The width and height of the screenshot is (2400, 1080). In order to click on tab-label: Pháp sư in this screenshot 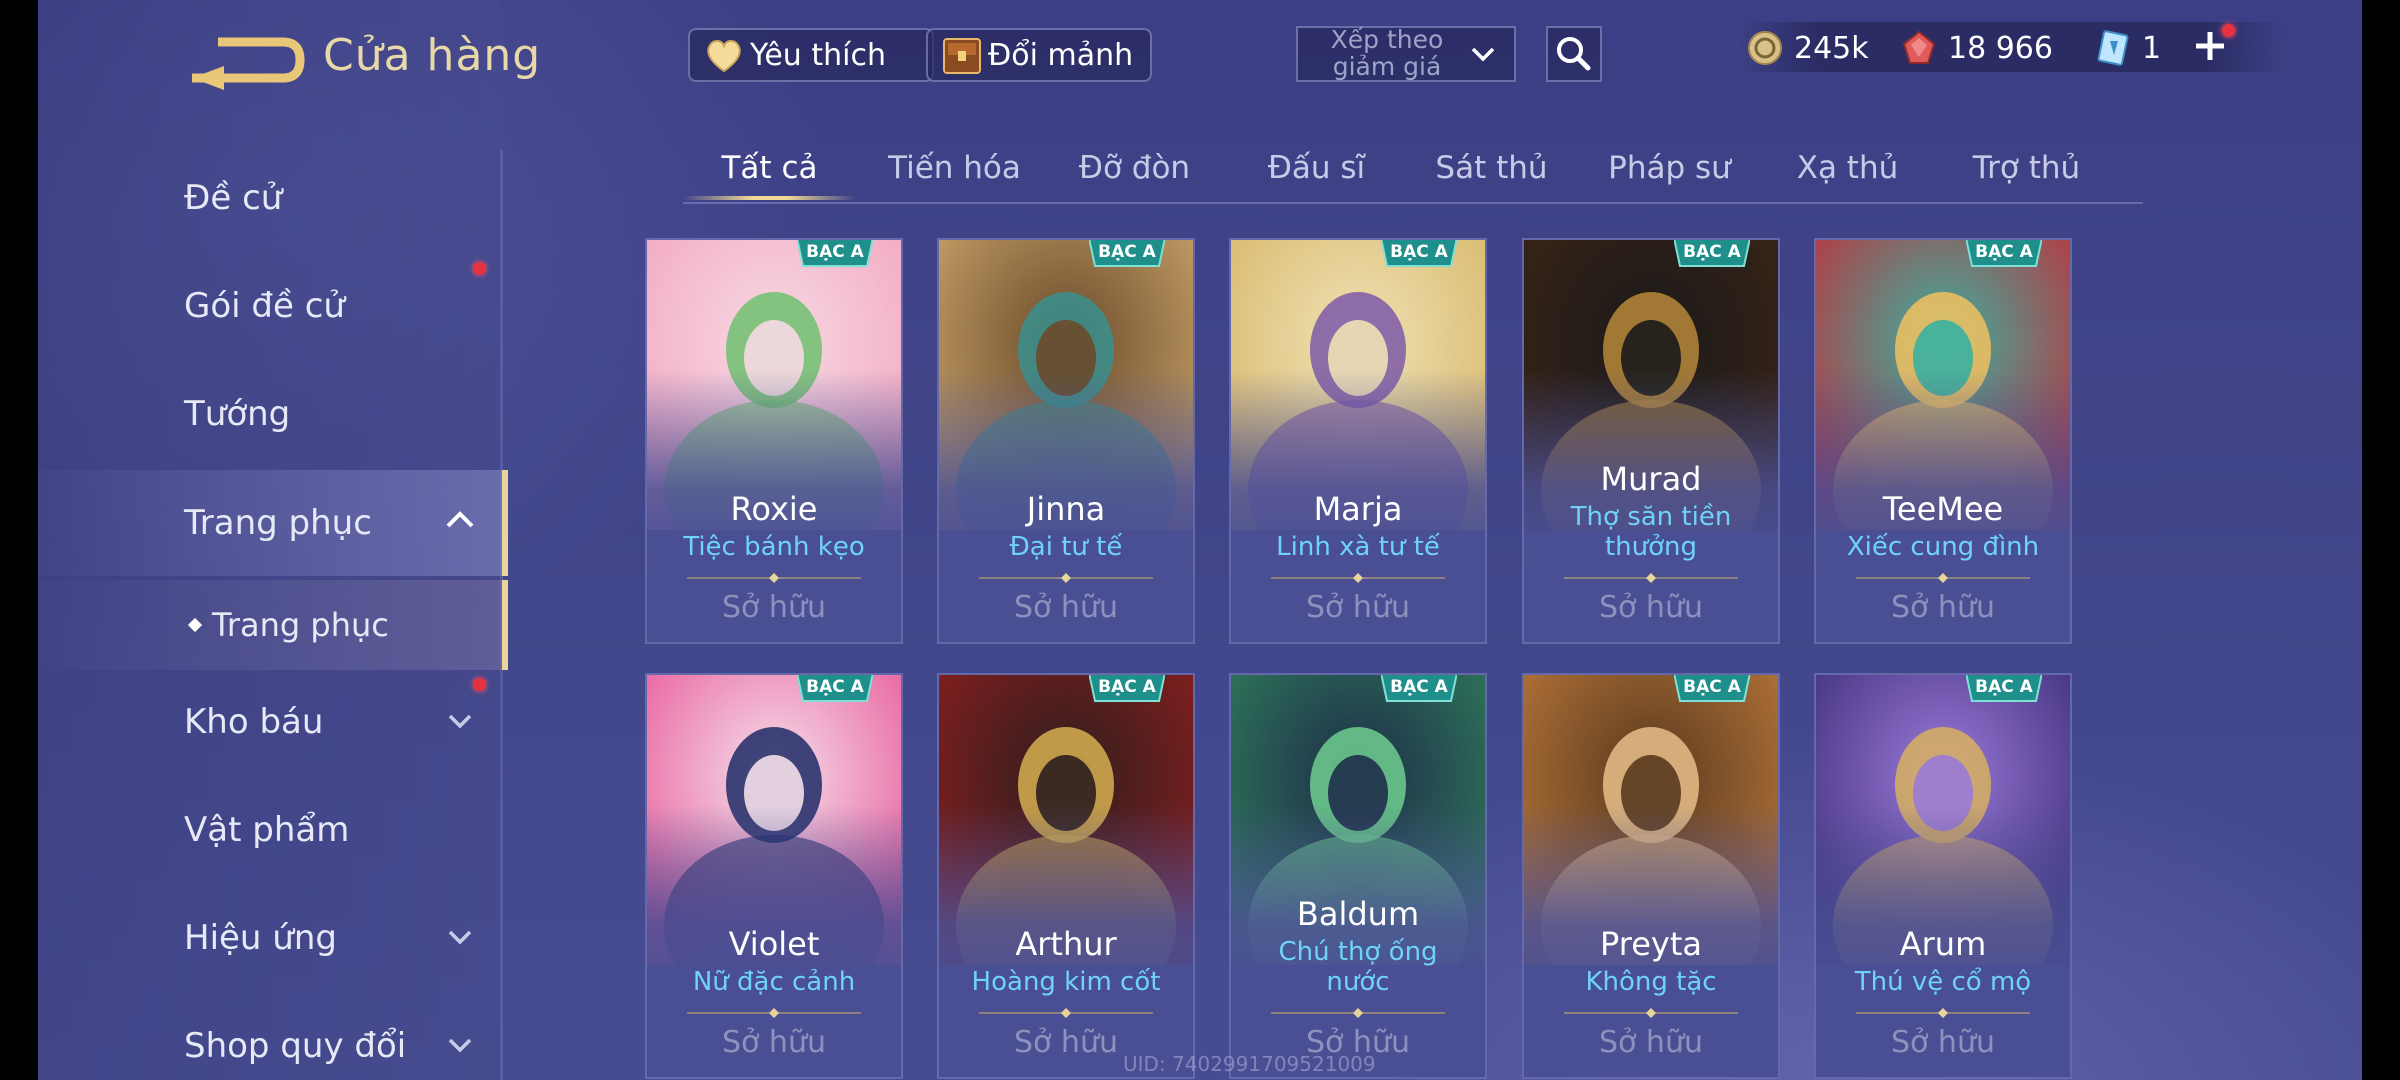, I will do `click(1669, 168)`.